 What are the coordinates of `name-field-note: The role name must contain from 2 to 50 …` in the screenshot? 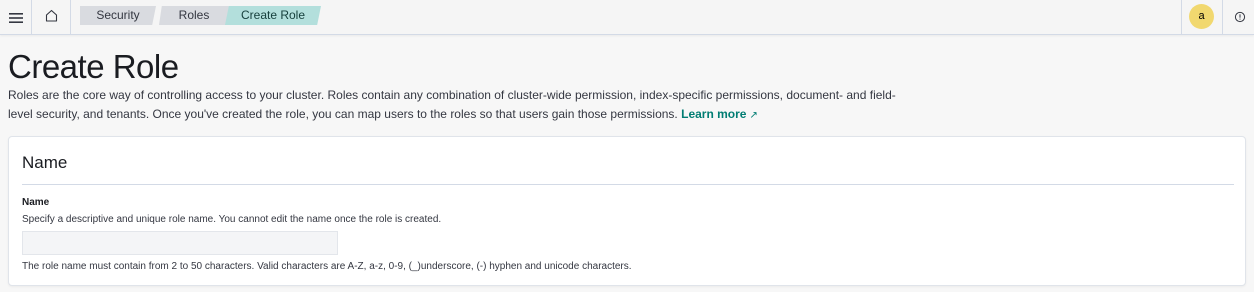 It's located at (327, 266).